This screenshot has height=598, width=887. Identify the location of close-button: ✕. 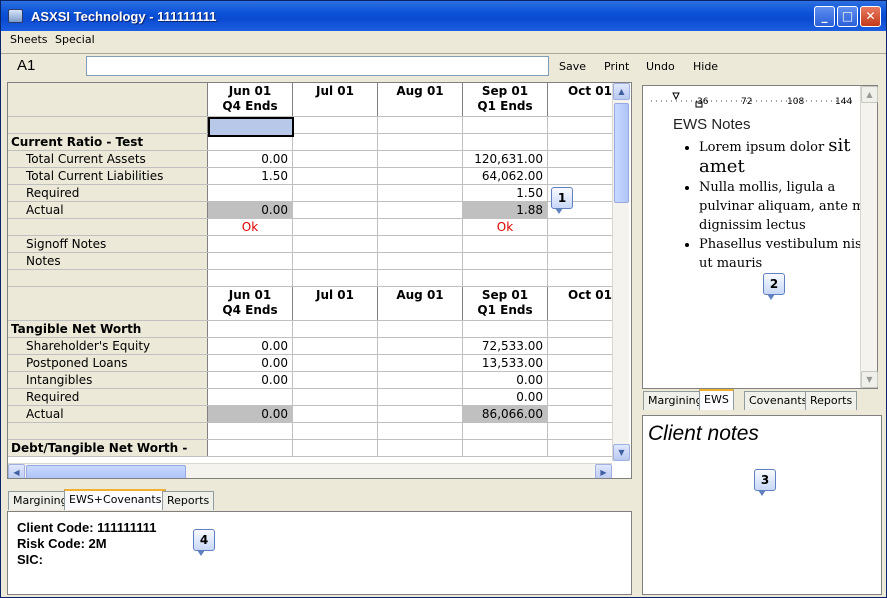
(870, 16).